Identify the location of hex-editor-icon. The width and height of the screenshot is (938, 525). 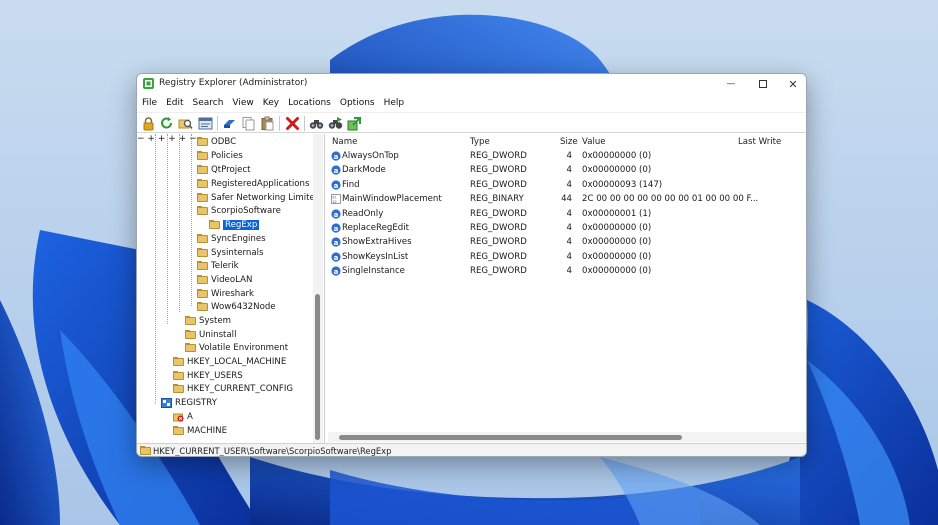
(205, 123).